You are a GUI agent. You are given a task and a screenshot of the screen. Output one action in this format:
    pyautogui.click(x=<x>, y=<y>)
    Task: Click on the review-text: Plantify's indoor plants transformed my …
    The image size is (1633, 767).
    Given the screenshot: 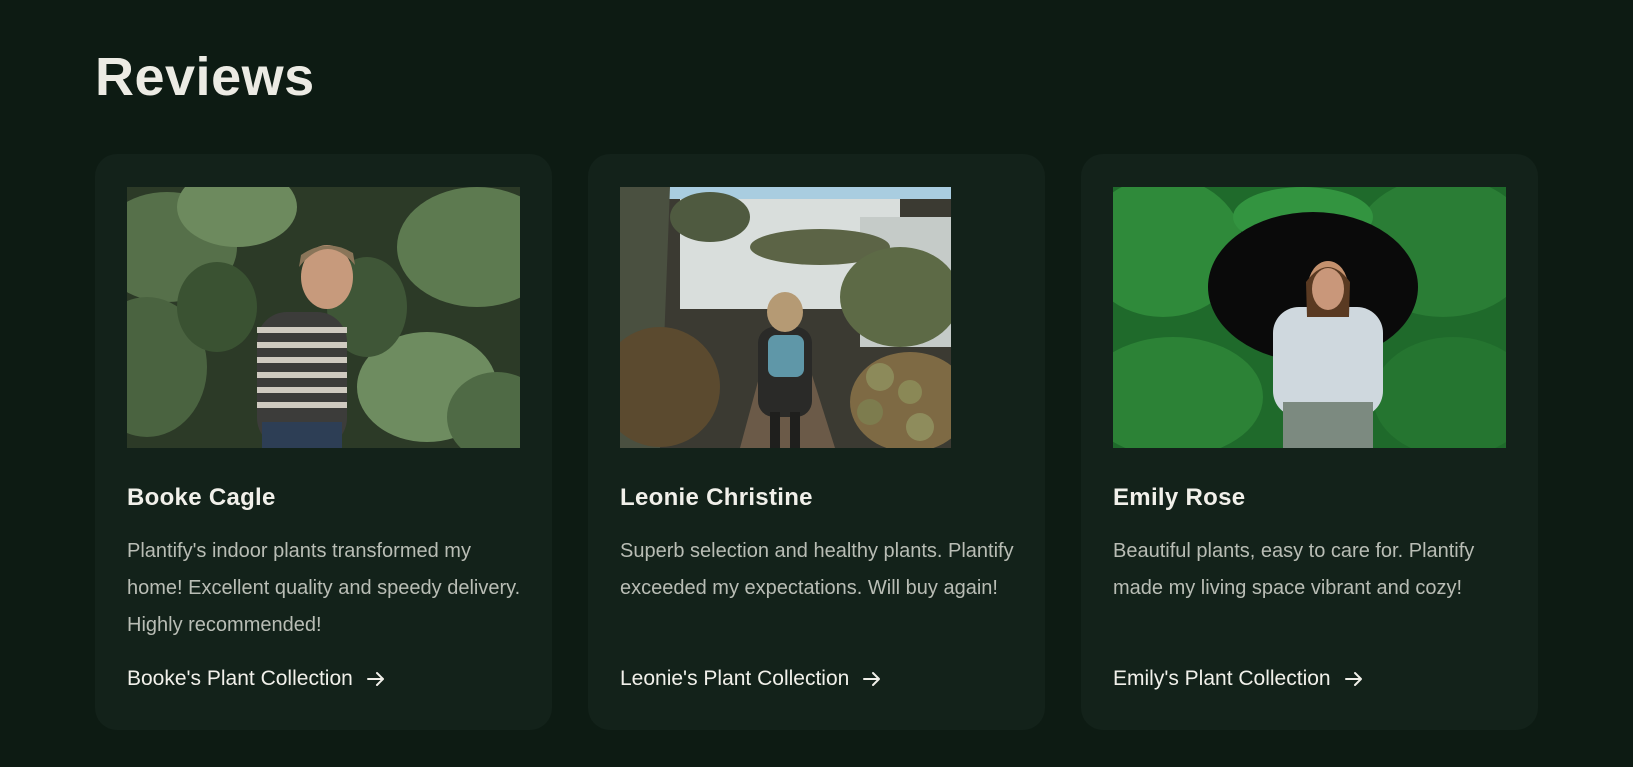 What is the action you would take?
    pyautogui.click(x=324, y=588)
    